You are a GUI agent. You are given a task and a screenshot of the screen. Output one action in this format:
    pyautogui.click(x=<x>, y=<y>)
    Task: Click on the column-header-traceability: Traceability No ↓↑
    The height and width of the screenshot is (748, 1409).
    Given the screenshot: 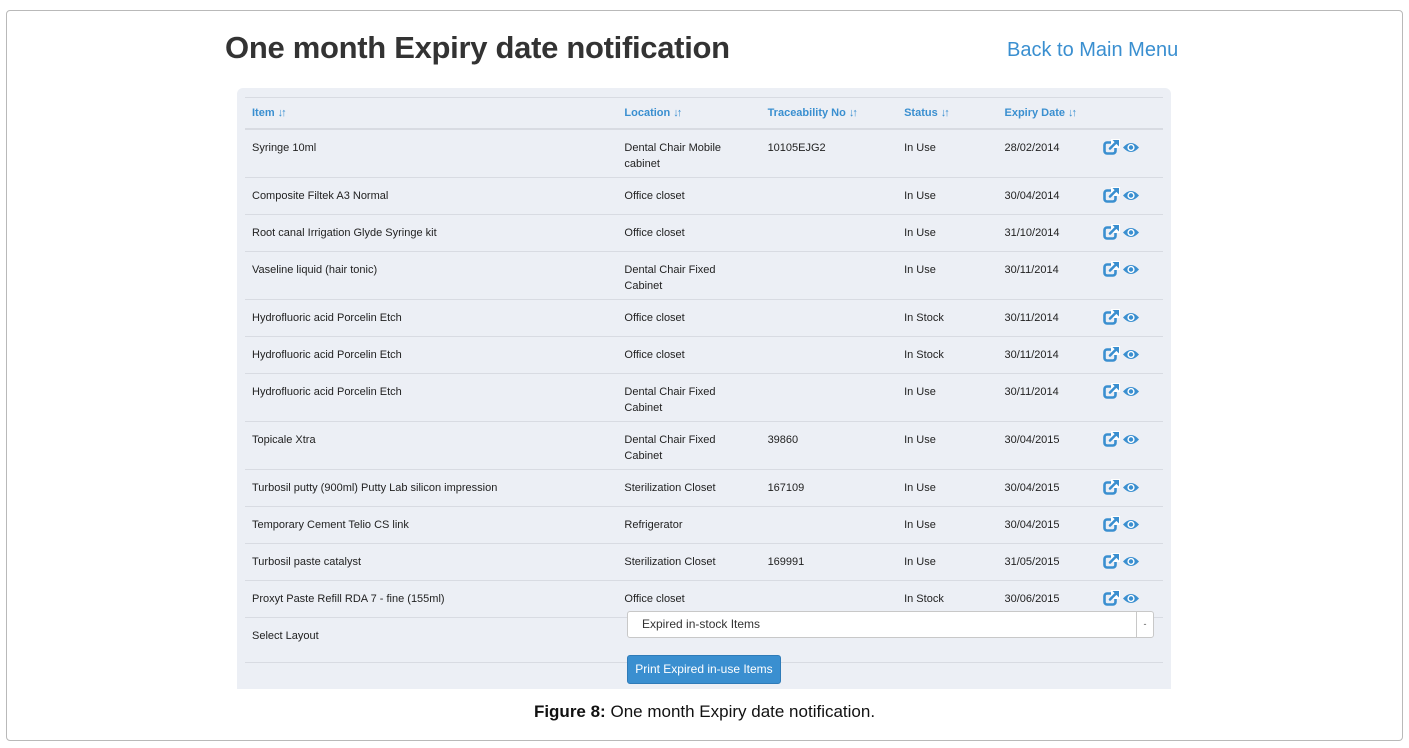 What is the action you would take?
    pyautogui.click(x=829, y=113)
    